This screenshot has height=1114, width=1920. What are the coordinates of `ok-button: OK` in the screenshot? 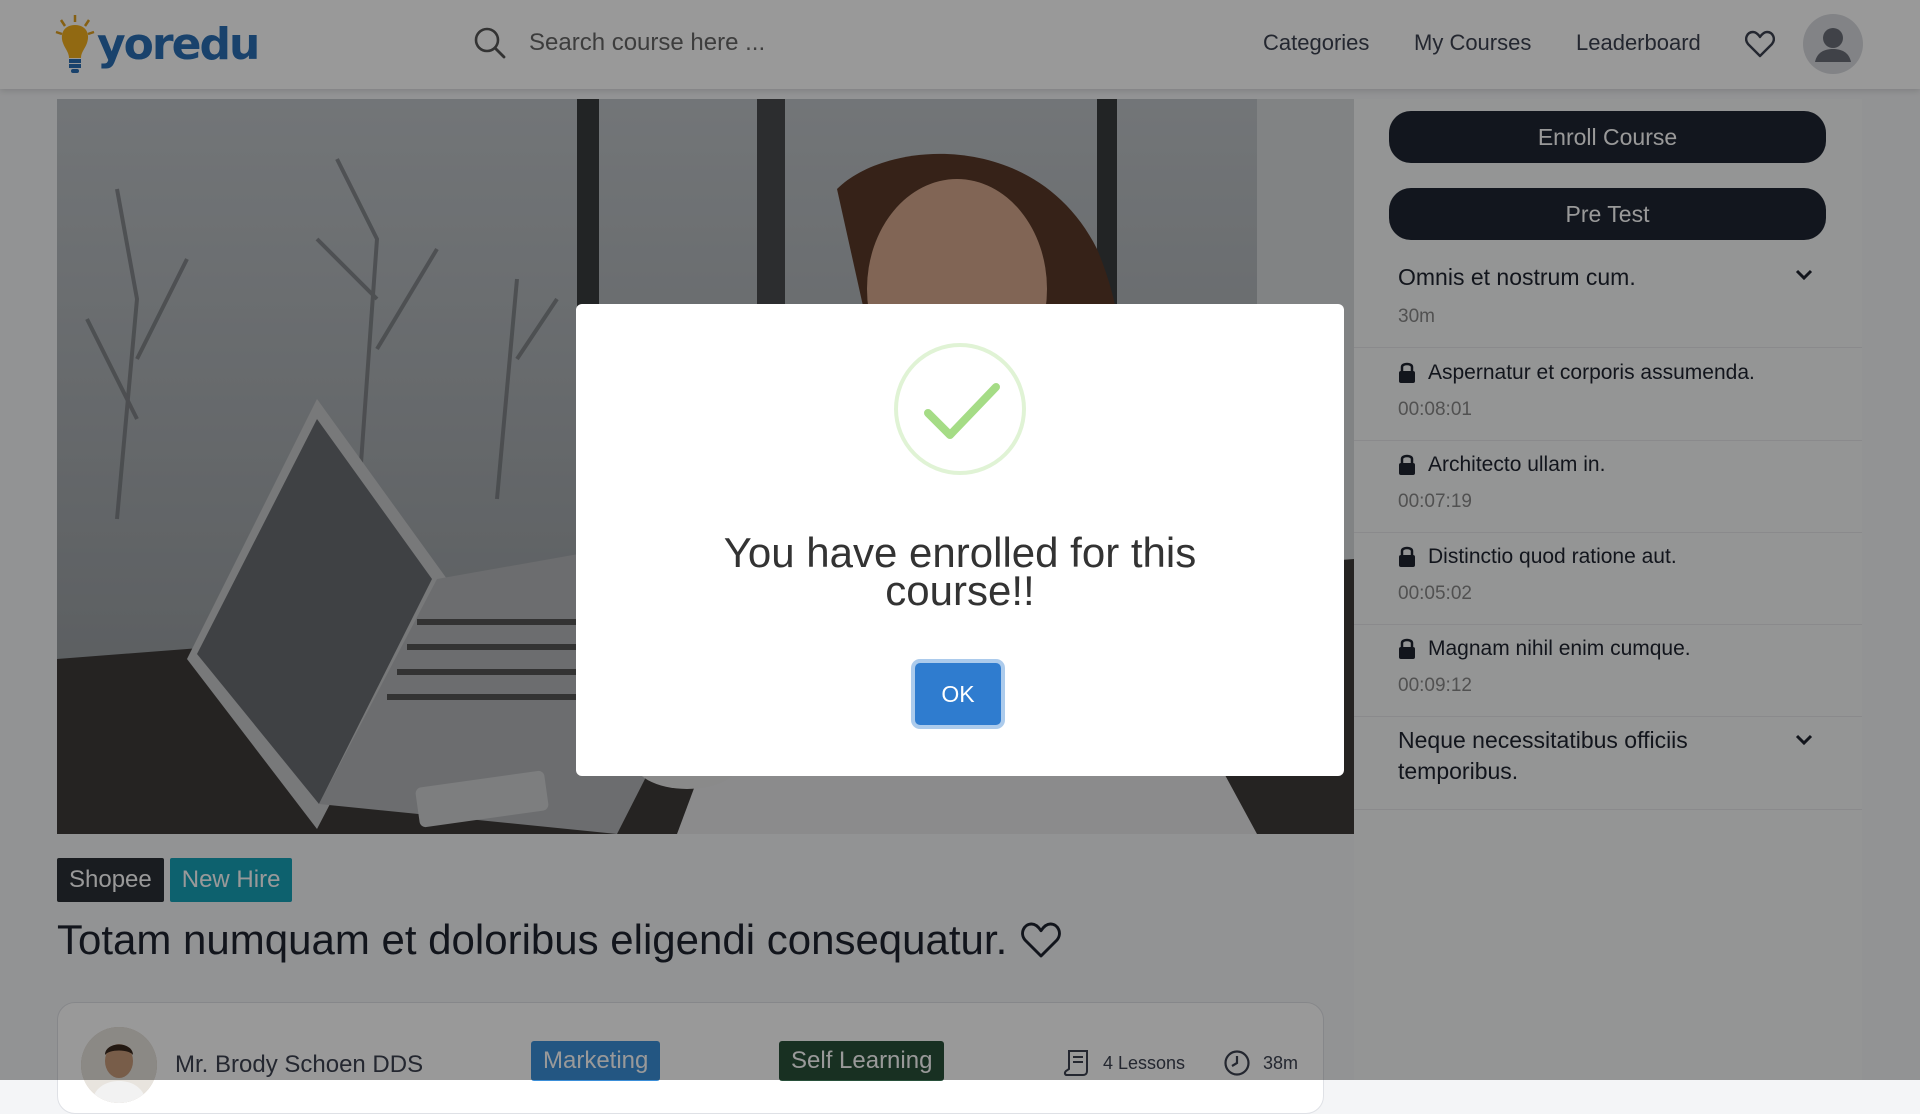 It's located at (958, 694).